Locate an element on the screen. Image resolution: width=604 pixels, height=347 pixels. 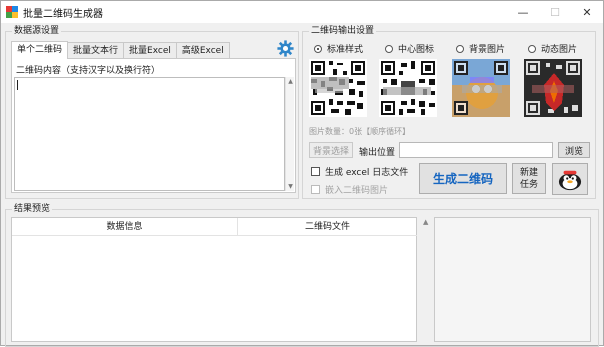
maximize-button: ☐ is located at coordinates (555, 12).